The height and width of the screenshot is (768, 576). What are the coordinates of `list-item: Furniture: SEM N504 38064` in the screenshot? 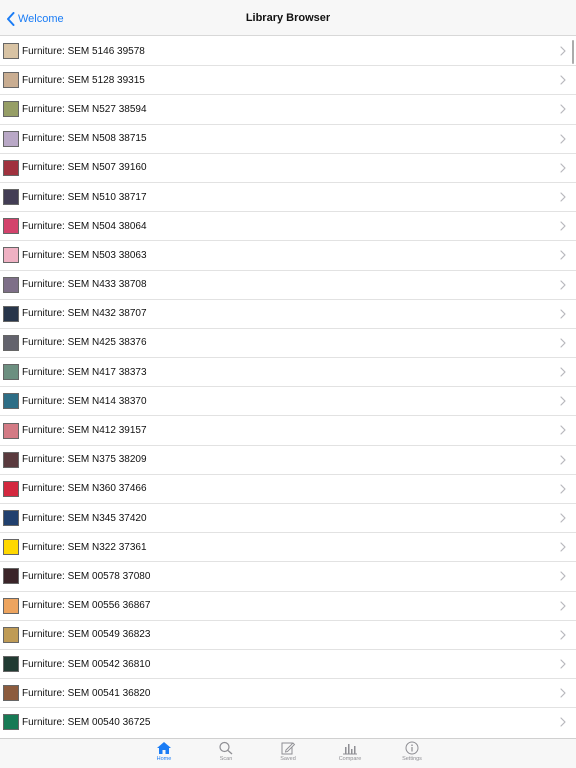 It's located at (288, 227).